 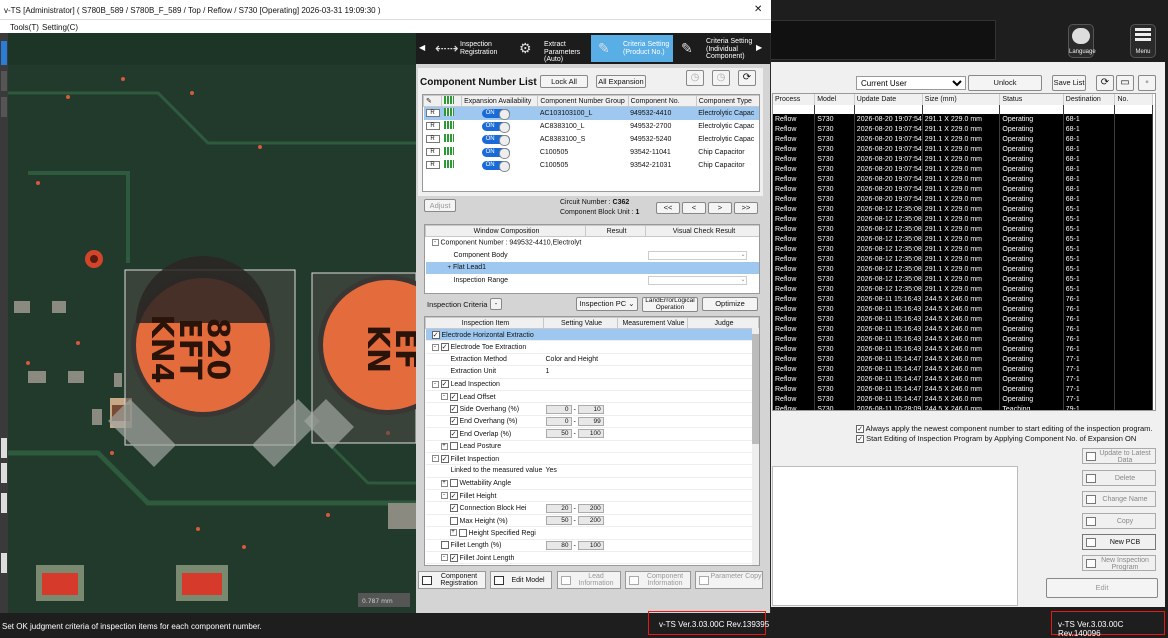 I want to click on col-judge: Judge, so click(x=723, y=323).